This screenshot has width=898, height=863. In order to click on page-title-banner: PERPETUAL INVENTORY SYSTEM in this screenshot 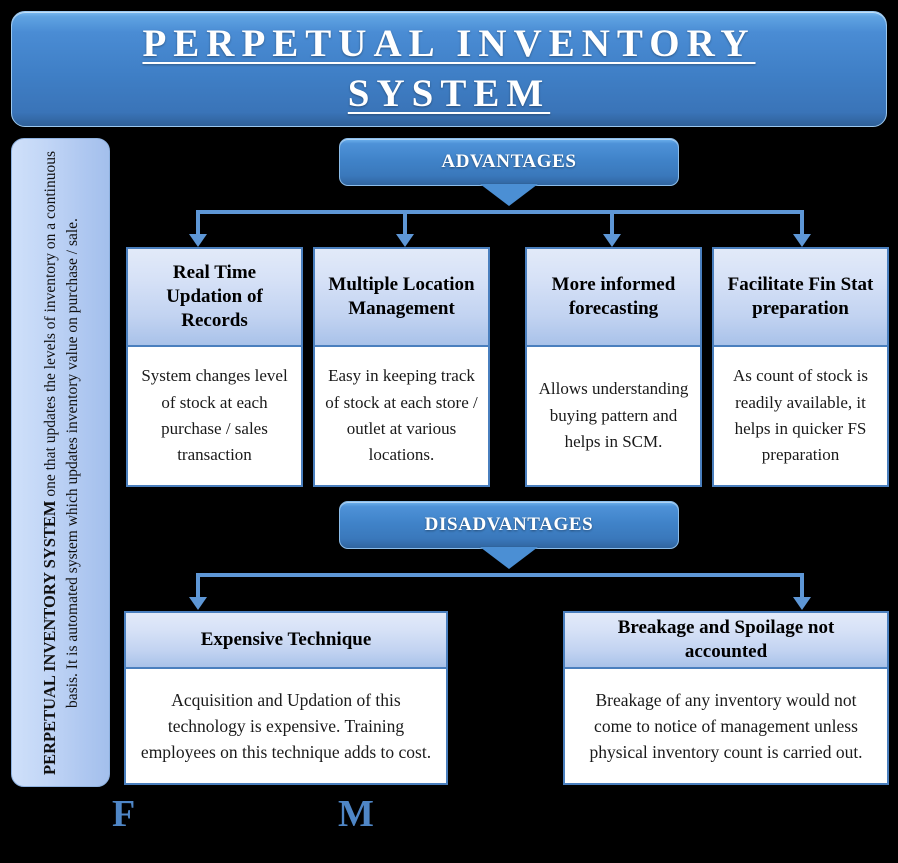, I will do `click(449, 69)`.